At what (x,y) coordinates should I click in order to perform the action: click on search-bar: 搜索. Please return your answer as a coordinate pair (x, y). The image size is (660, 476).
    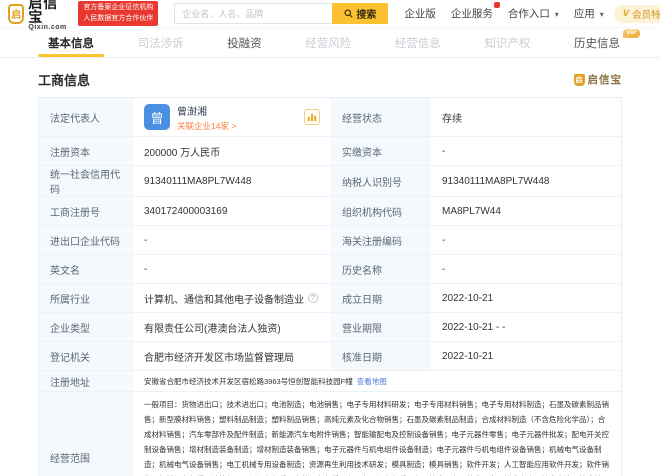
    Looking at the image, I should click on (281, 13).